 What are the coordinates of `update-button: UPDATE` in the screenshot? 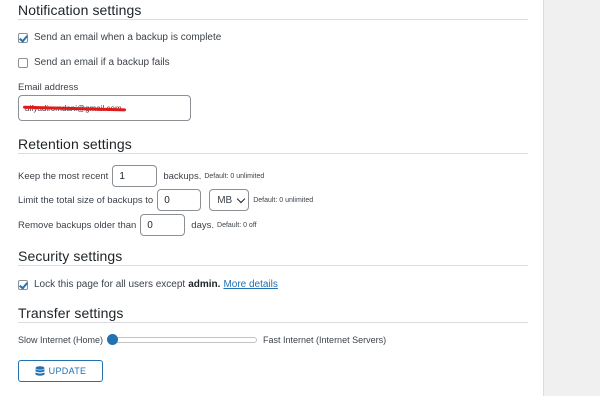 It's located at (60, 371).